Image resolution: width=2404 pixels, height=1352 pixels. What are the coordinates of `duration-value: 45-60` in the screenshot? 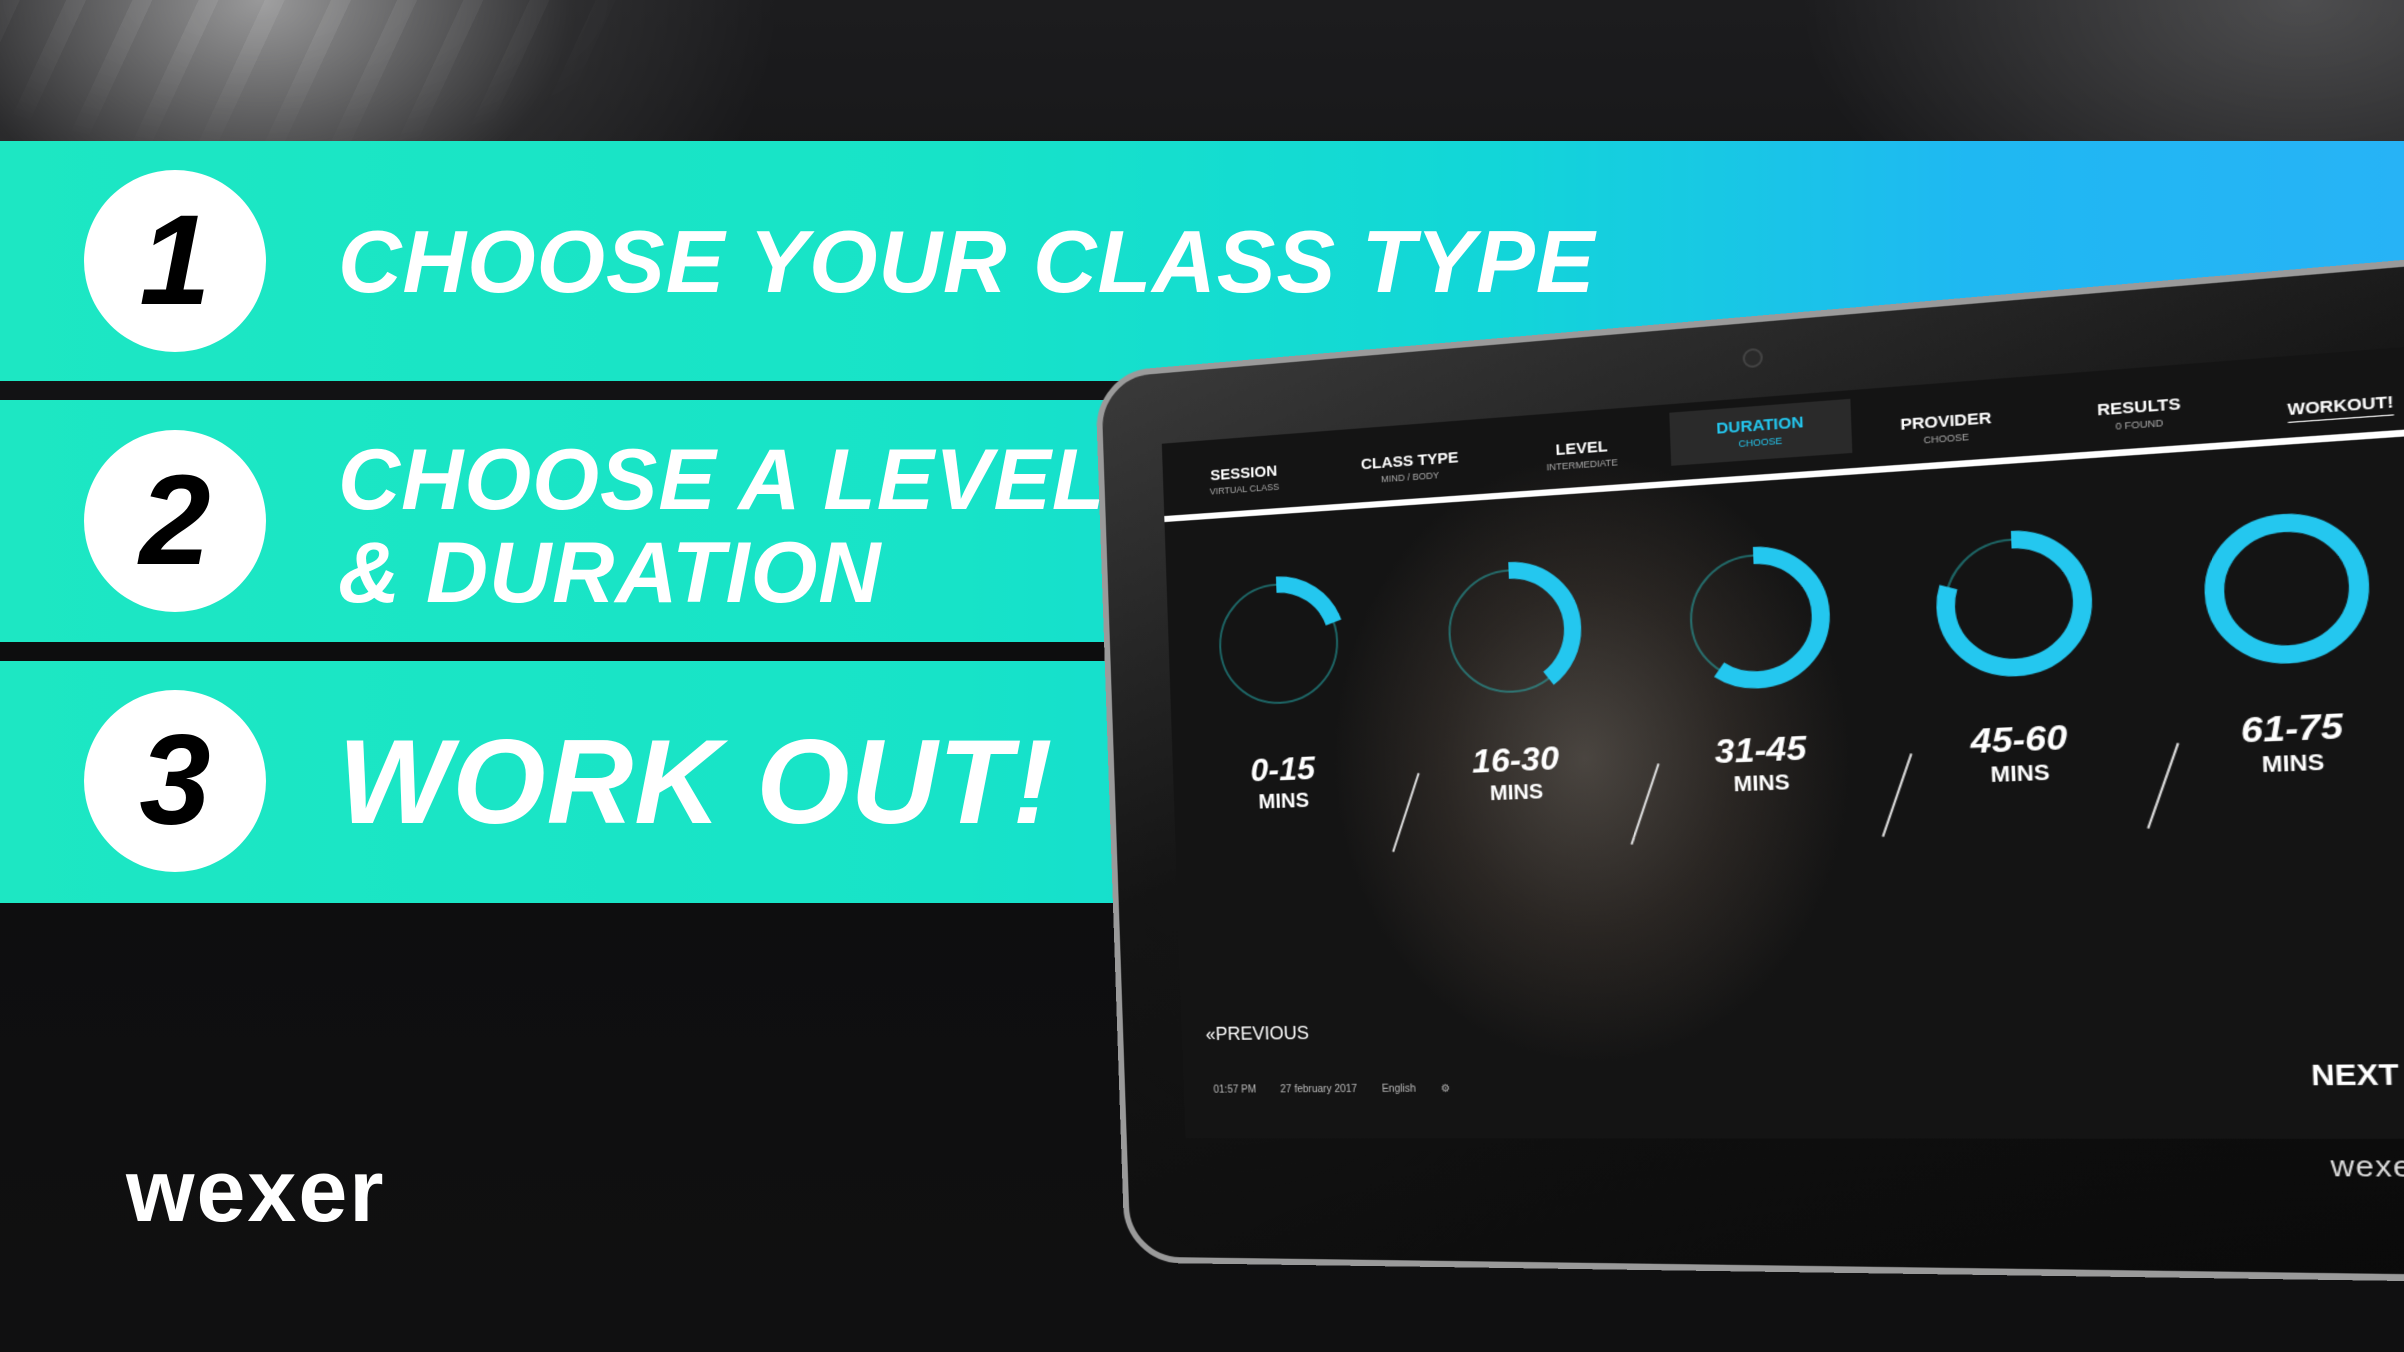 It's located at (2018, 739).